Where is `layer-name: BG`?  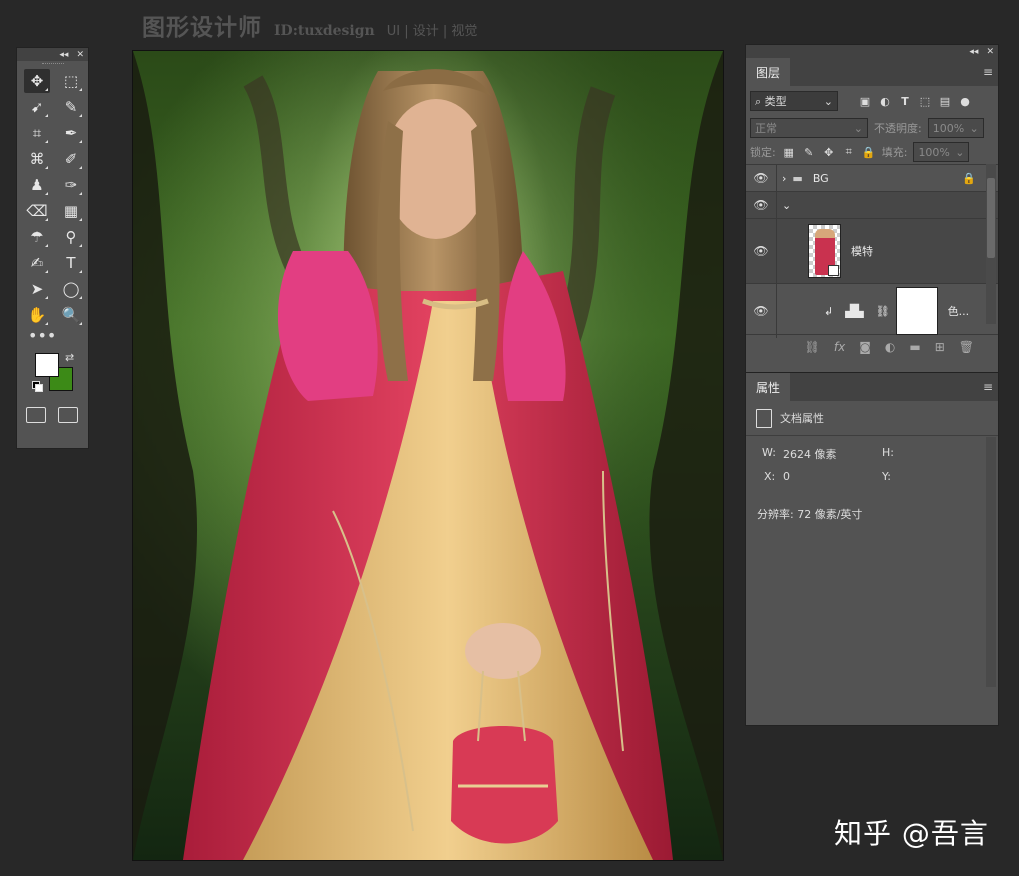 layer-name: BG is located at coordinates (820, 178).